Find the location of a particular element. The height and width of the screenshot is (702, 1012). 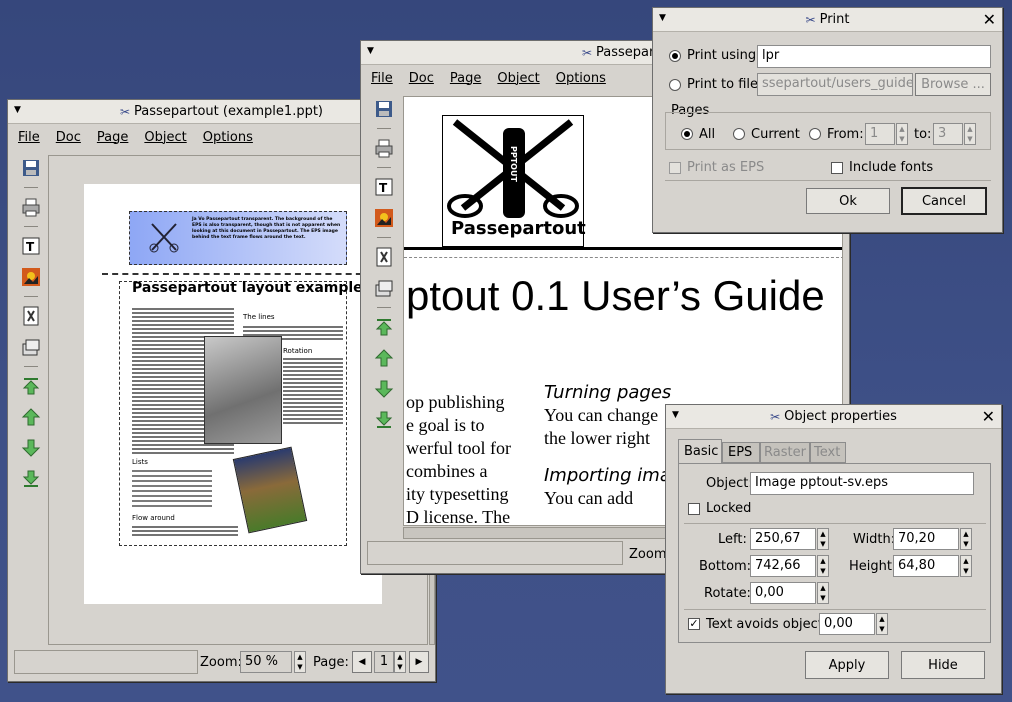

ostrich-image is located at coordinates (243, 390).